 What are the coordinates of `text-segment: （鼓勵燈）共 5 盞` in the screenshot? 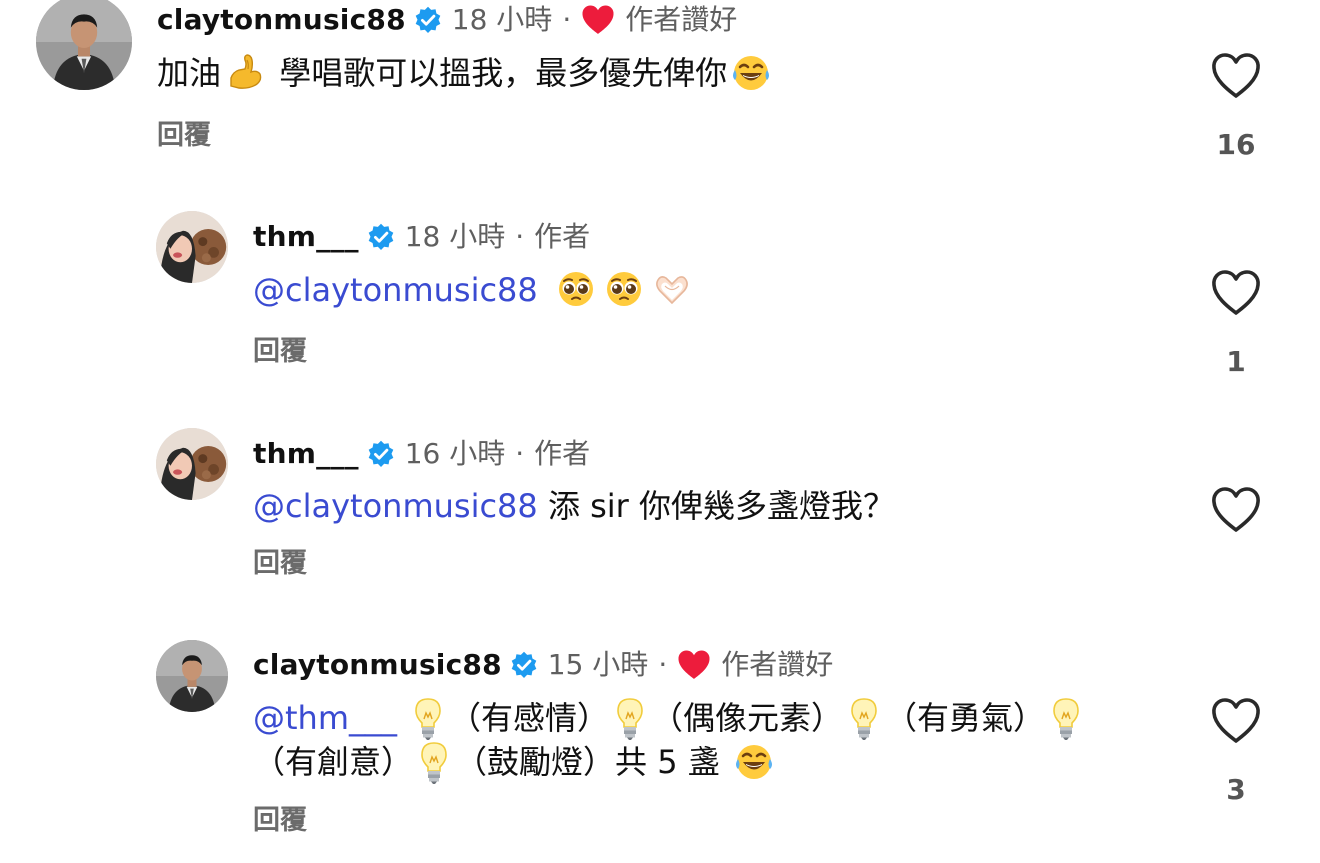 It's located at (587, 762).